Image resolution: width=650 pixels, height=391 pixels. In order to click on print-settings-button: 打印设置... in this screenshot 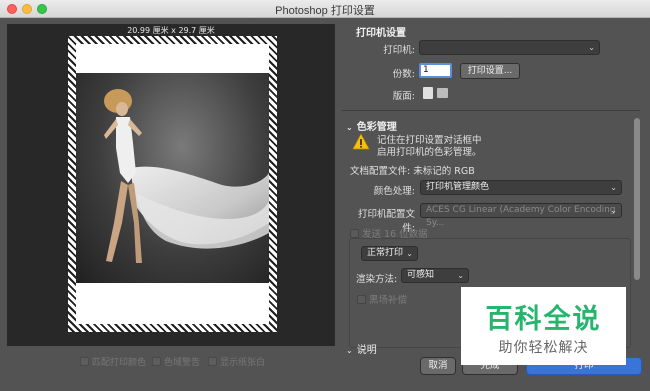, I will do `click(490, 71)`.